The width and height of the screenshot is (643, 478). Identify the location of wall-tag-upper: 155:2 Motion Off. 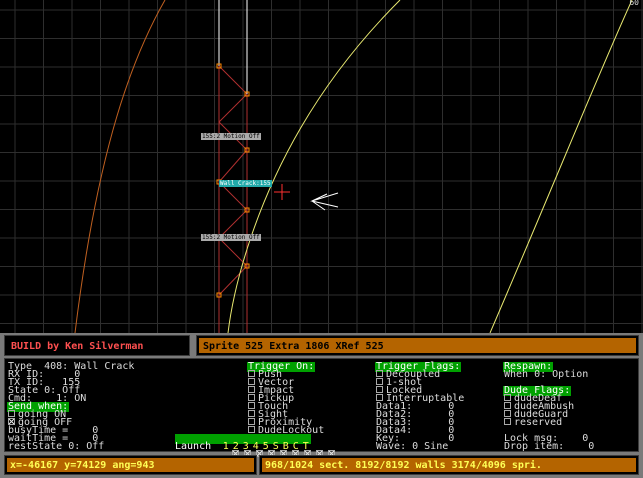
(231, 136).